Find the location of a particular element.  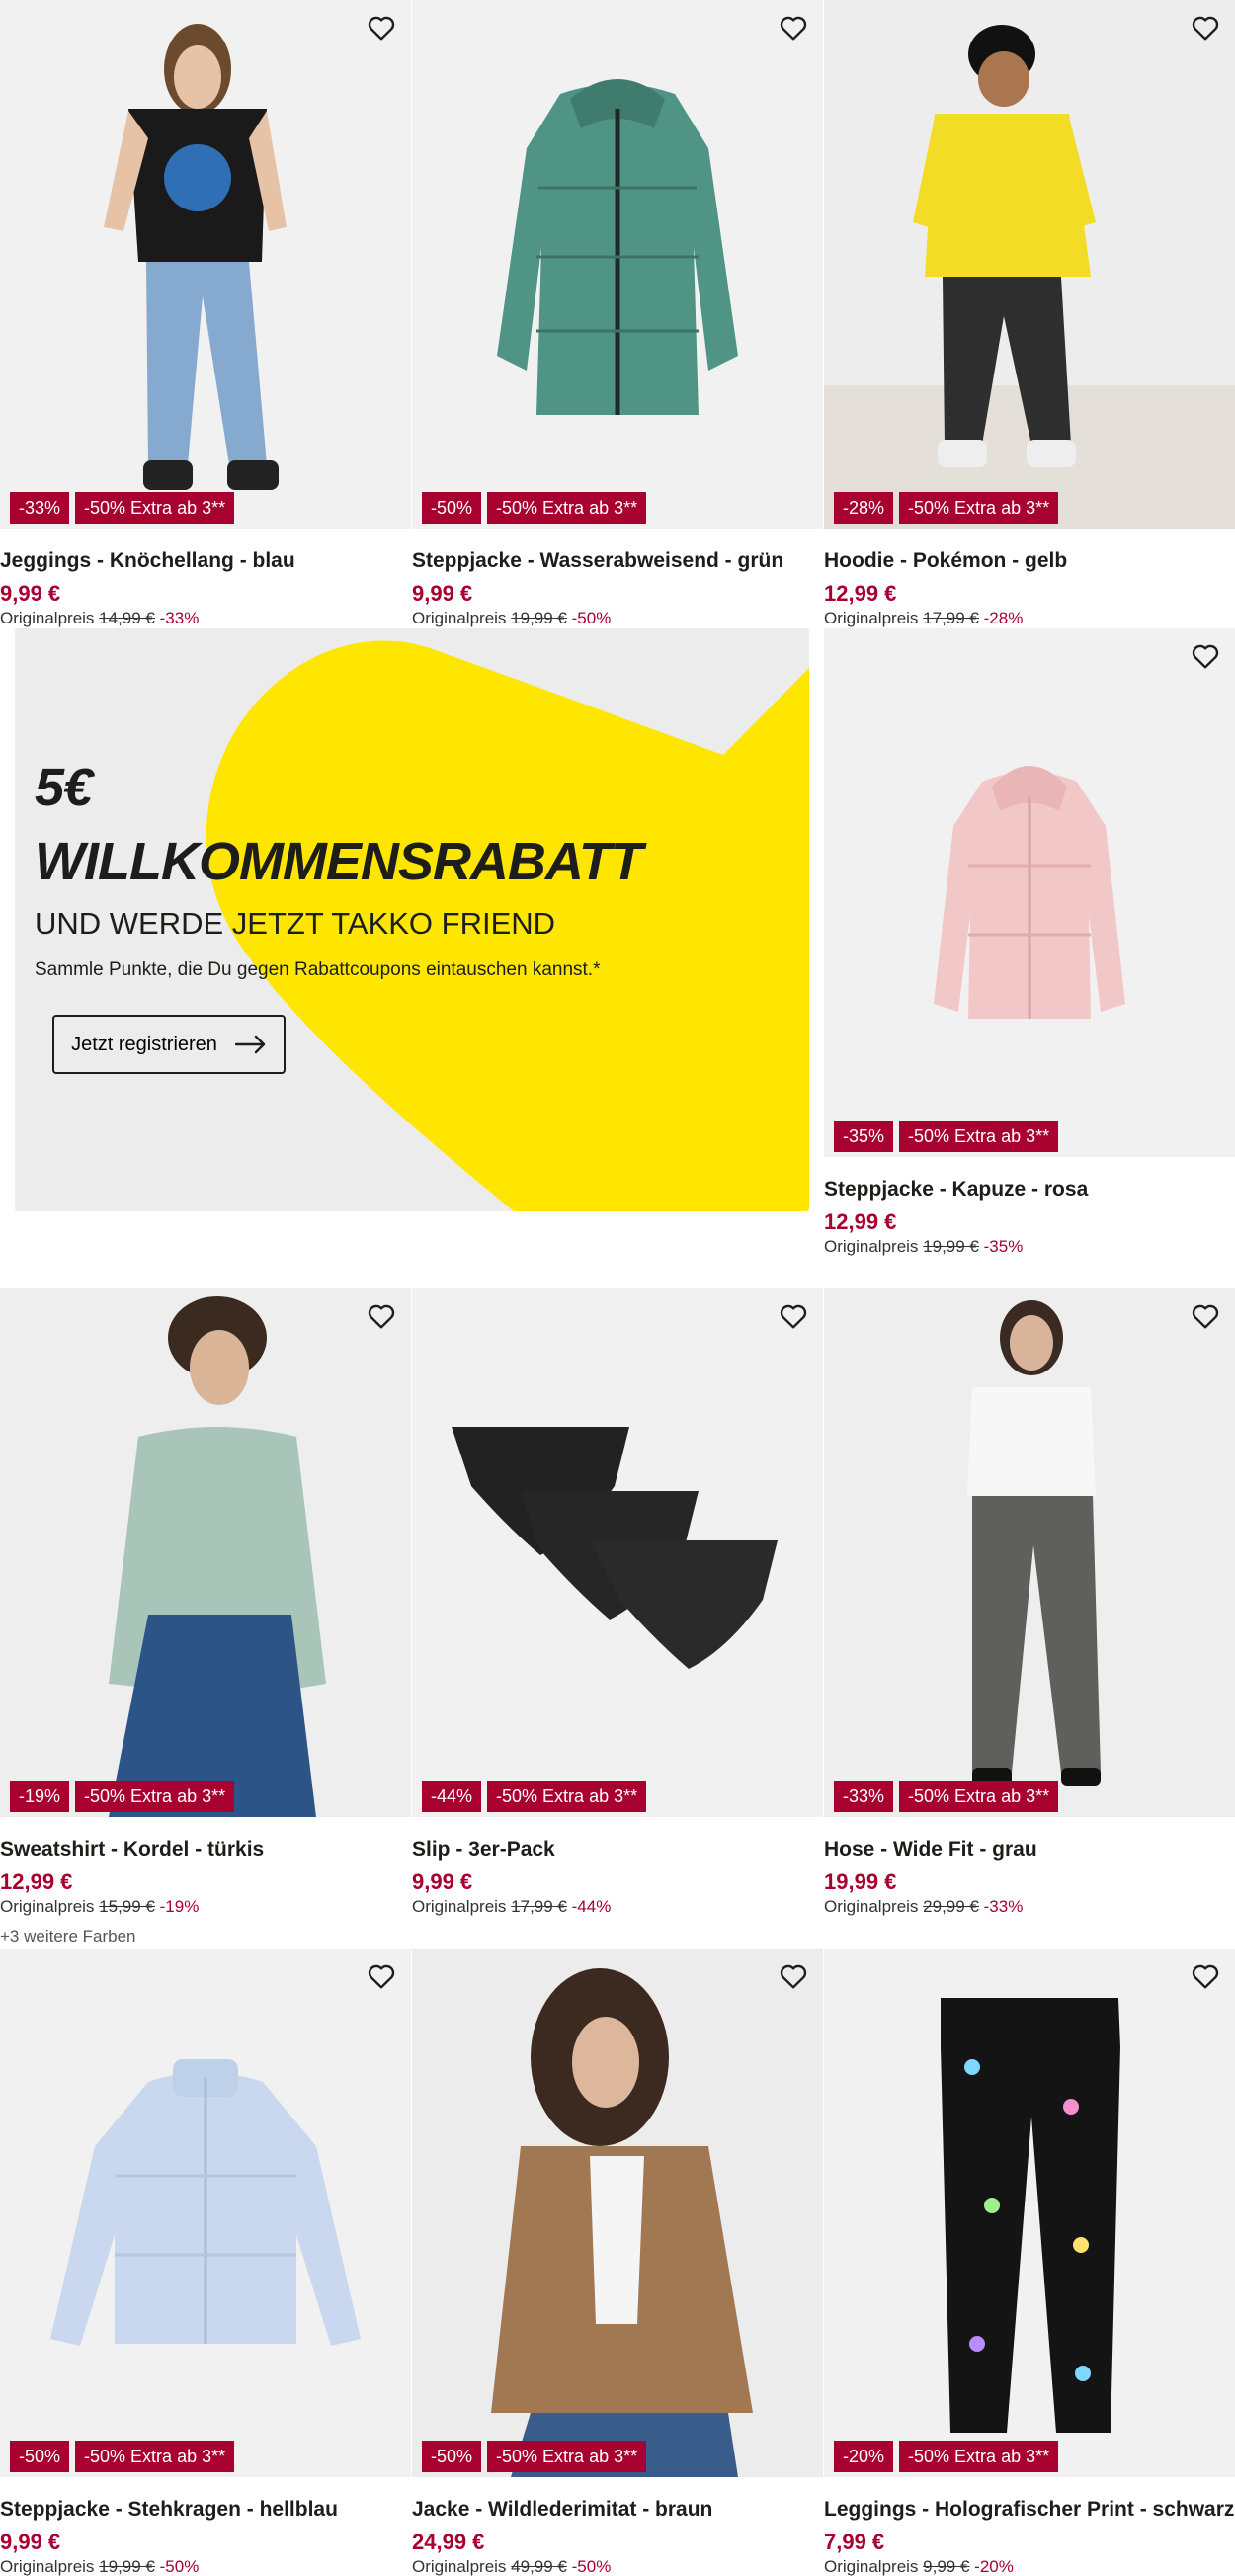

product-title: Steppjacke - Wasserabweisend - grün is located at coordinates (617, 560).